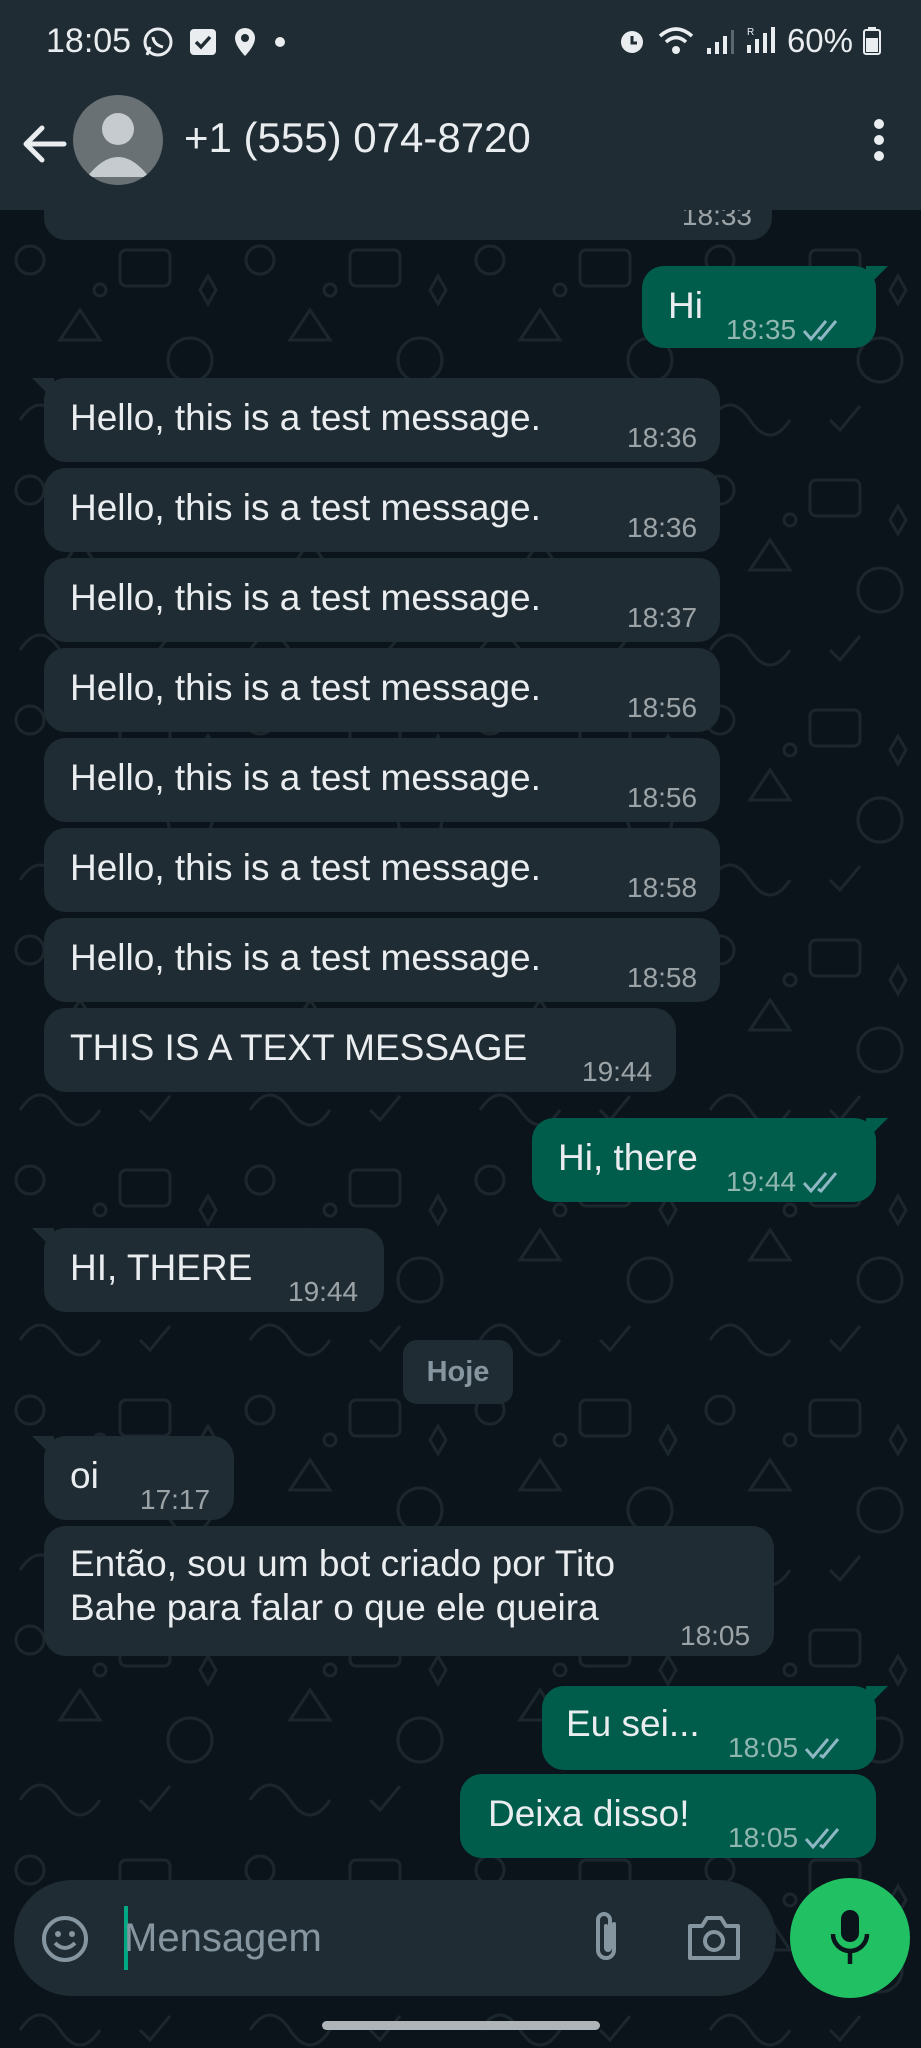  I want to click on message-text-line-1: Então, sou um bot criado por Tito, so click(343, 1563).